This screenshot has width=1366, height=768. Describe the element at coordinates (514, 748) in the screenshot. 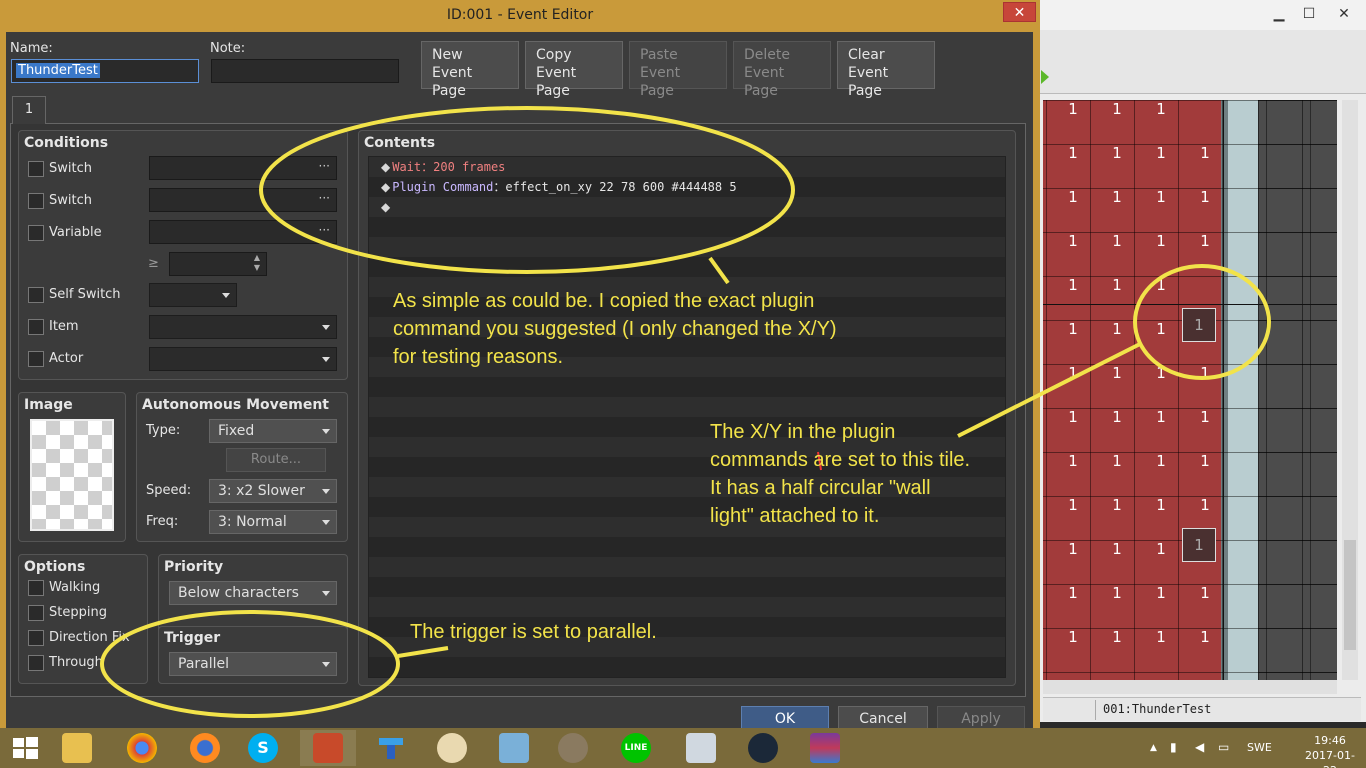

I see `photos-icon` at that location.